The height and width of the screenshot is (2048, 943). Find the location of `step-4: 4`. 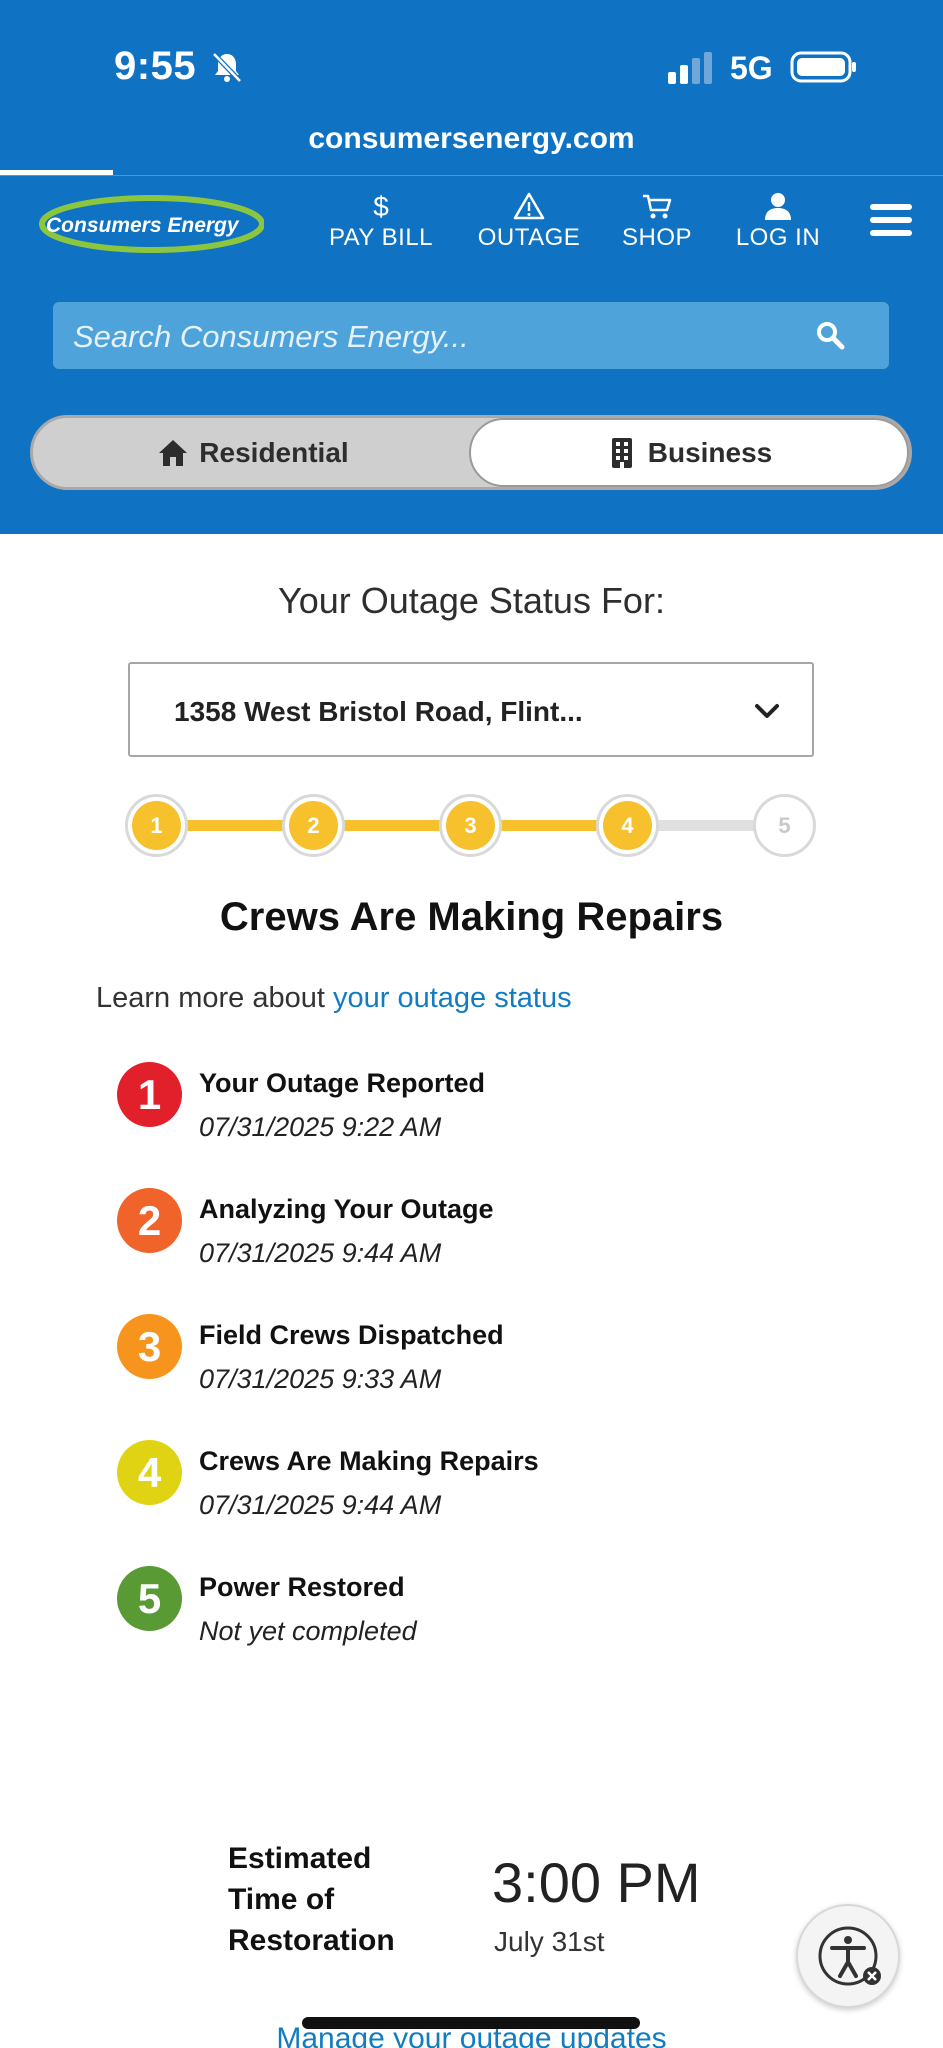

step-4: 4 is located at coordinates (627, 825).